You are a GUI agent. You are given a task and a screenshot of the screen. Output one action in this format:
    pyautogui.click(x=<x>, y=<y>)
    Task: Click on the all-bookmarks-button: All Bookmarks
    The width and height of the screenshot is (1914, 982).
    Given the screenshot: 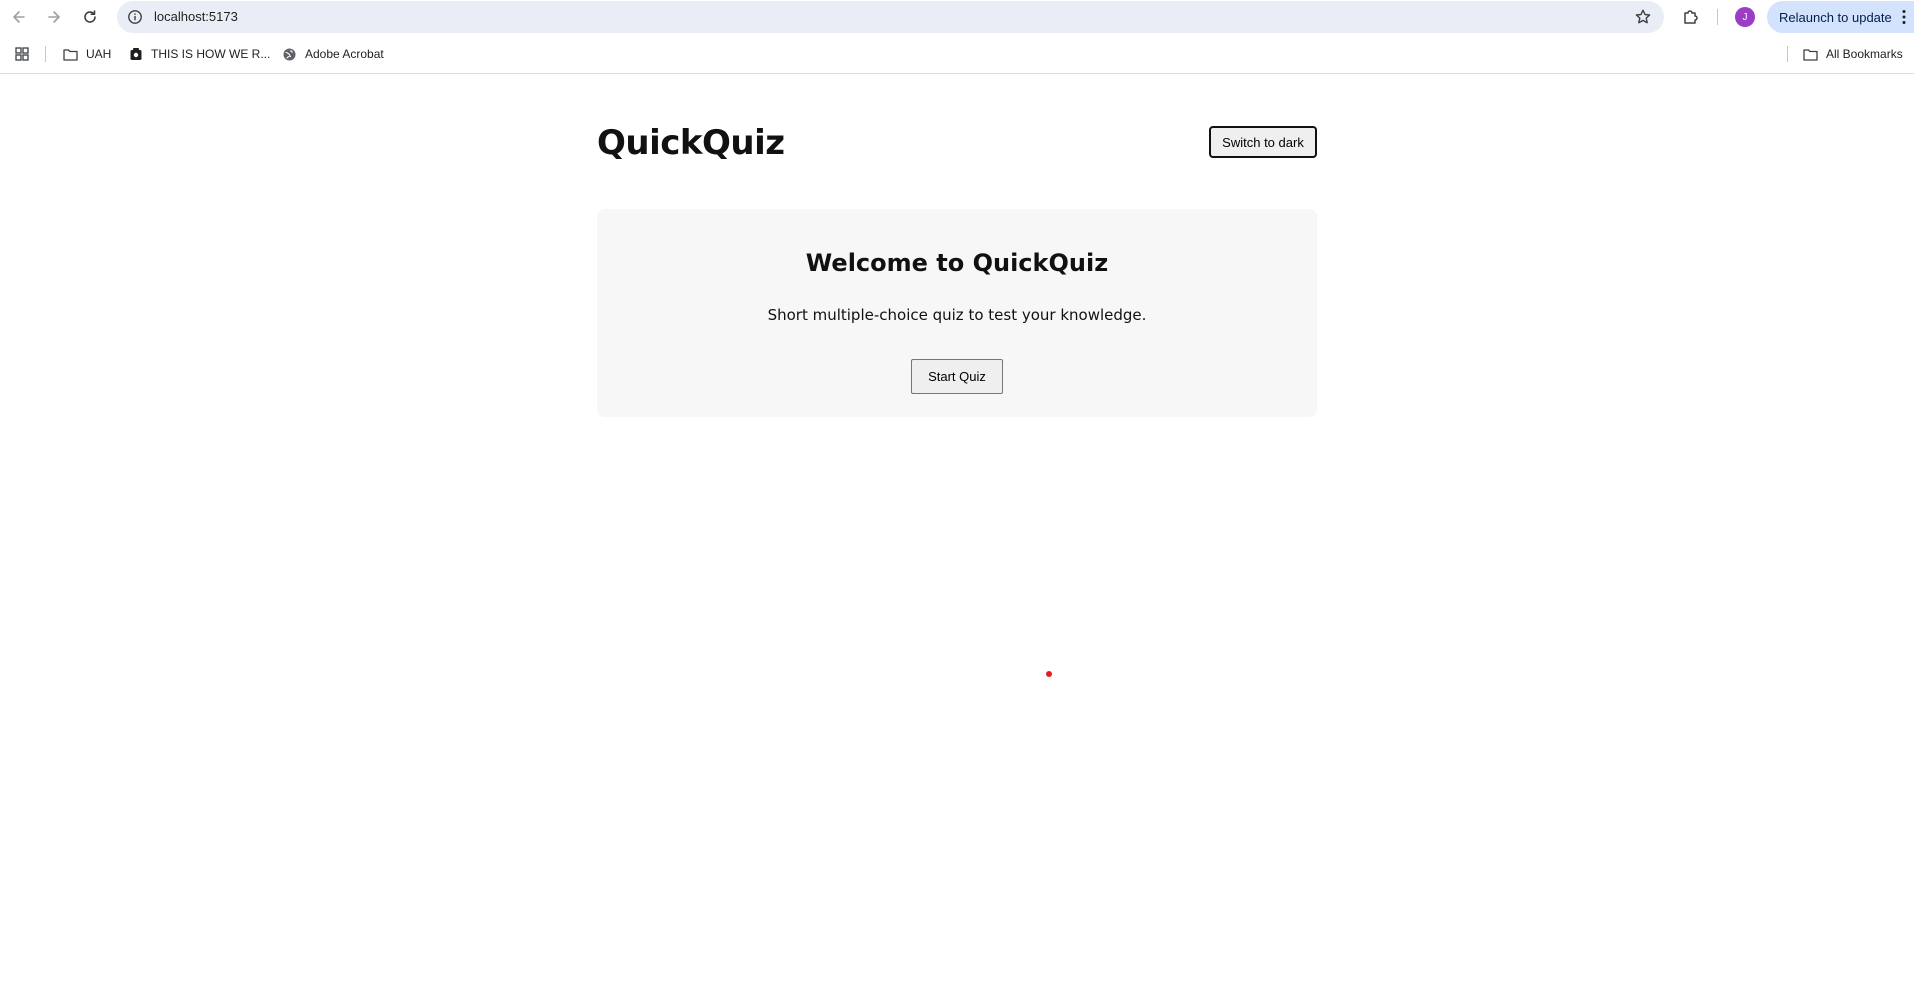 What is the action you would take?
    pyautogui.click(x=1853, y=54)
    